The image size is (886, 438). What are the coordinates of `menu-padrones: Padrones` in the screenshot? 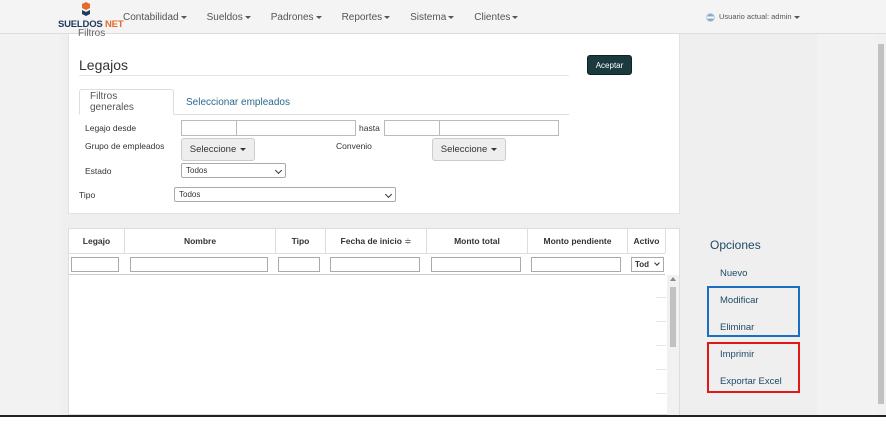 It's located at (296, 17).